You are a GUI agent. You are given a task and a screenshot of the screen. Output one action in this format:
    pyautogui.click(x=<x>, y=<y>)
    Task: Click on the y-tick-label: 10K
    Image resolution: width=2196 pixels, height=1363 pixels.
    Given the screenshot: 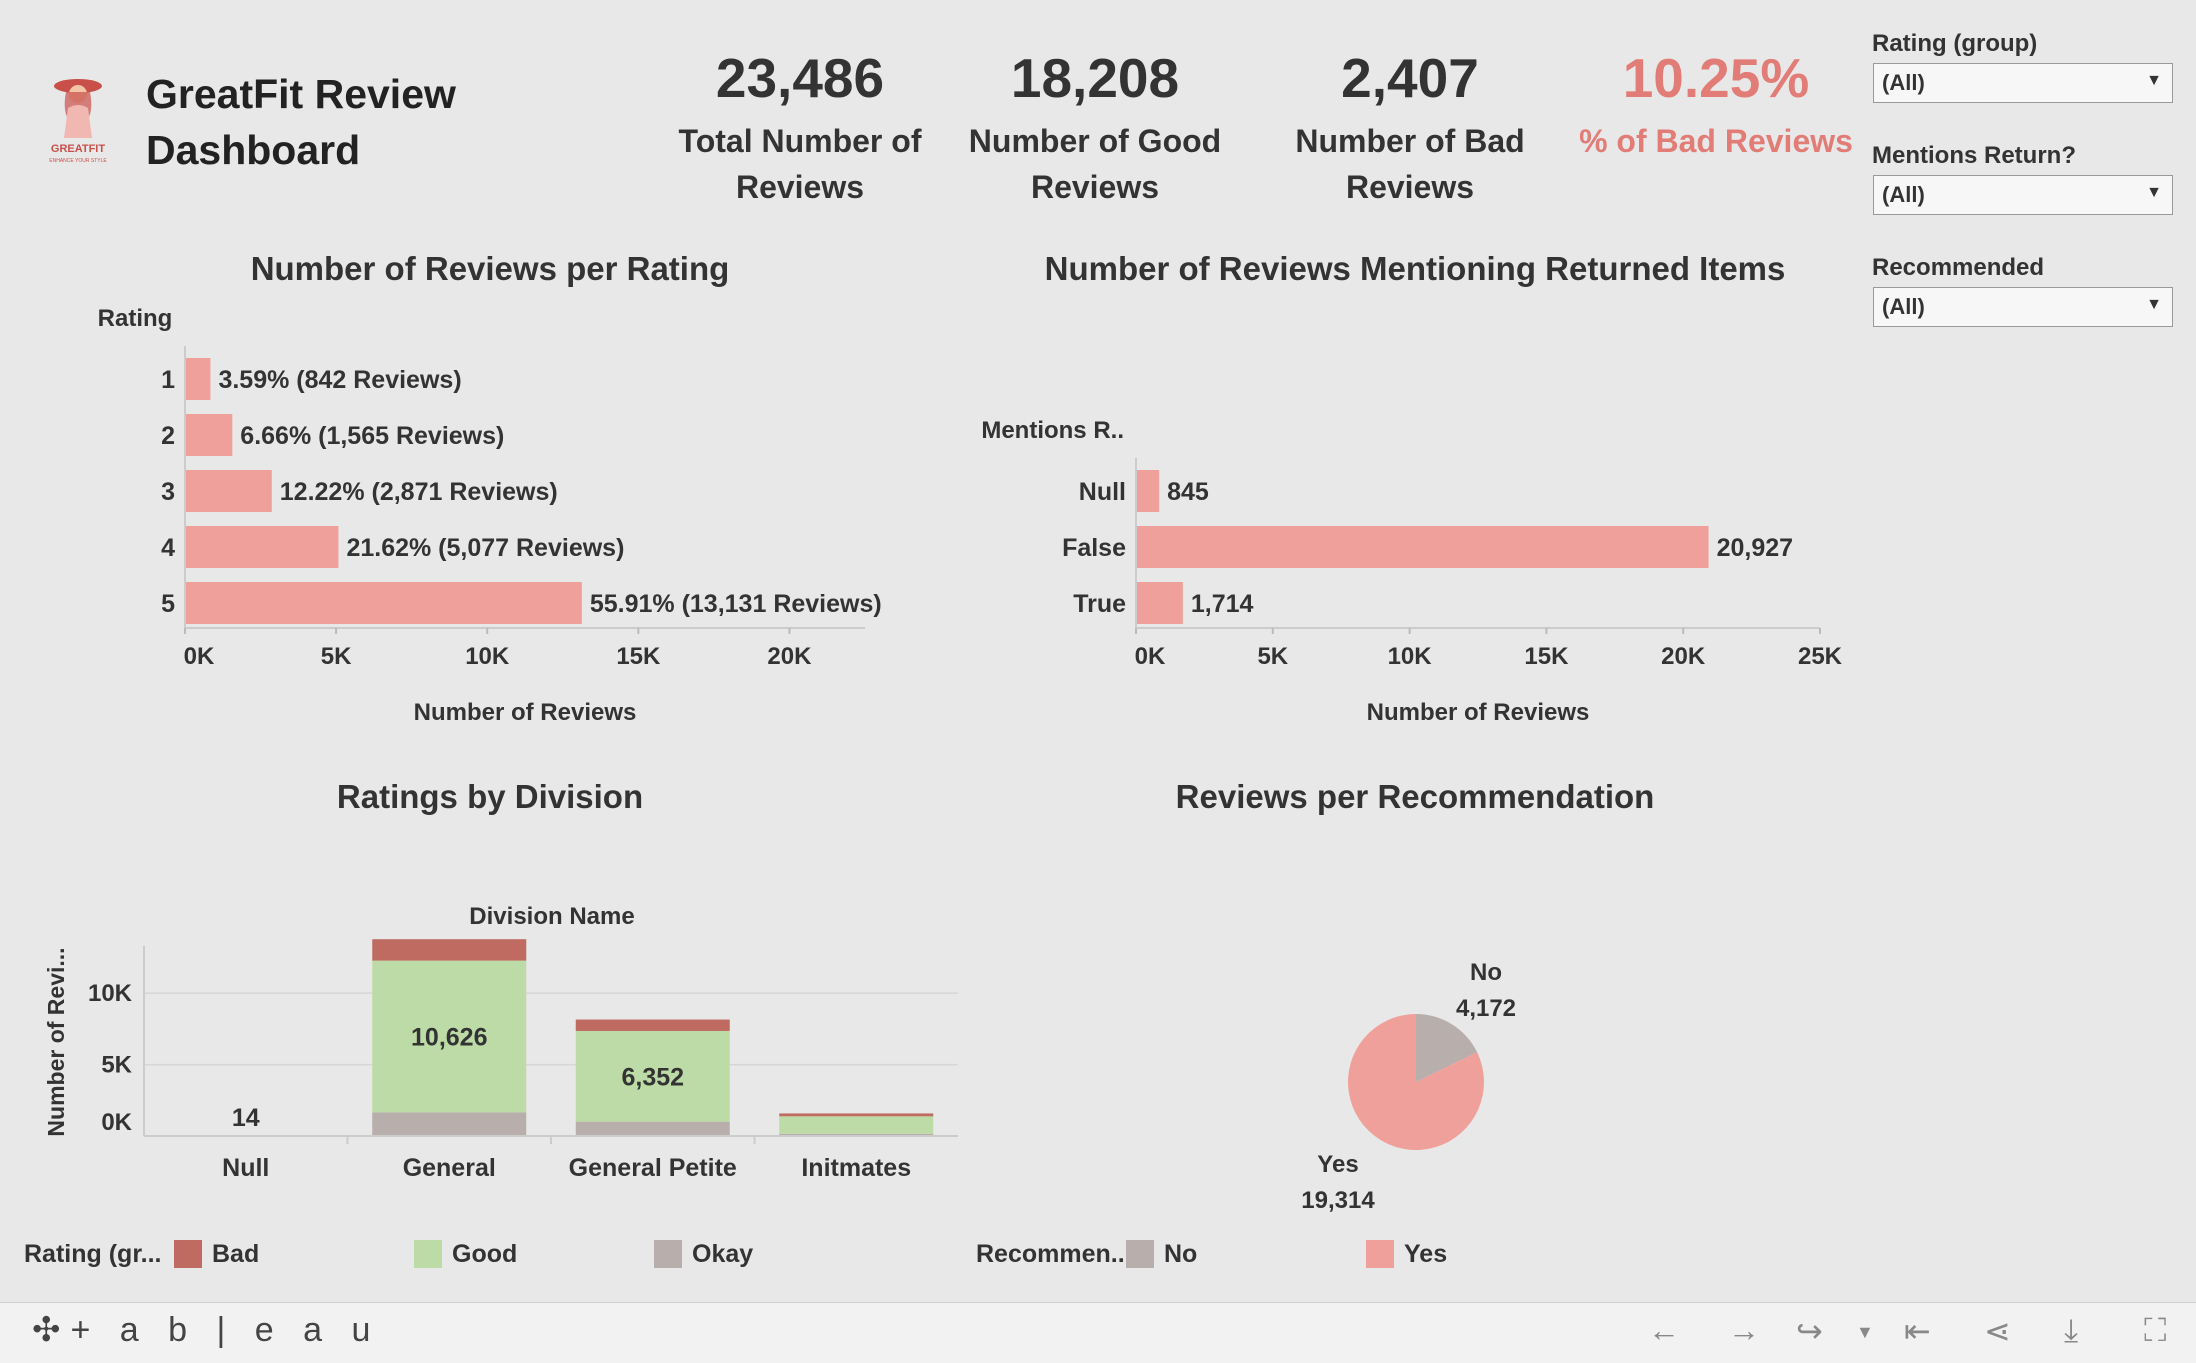 What is the action you would take?
    pyautogui.click(x=110, y=993)
    